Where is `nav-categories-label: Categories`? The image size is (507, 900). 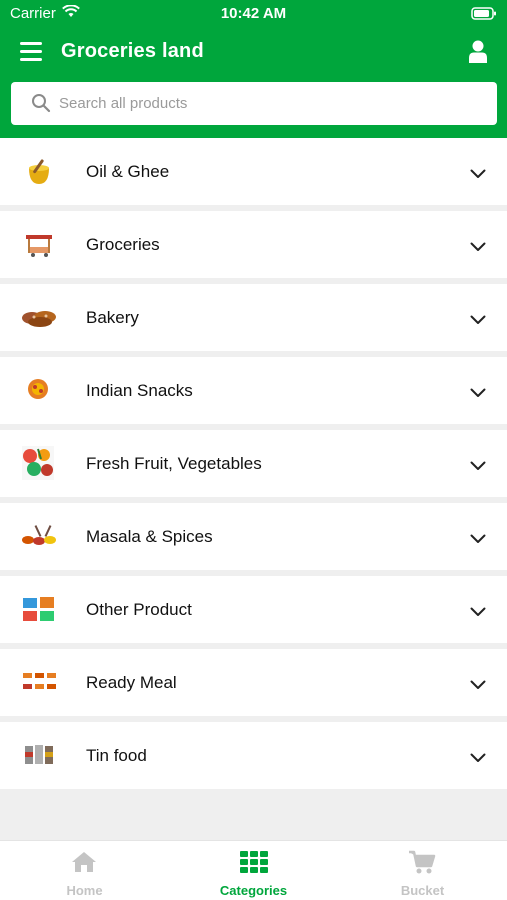 nav-categories-label: Categories is located at coordinates (253, 890).